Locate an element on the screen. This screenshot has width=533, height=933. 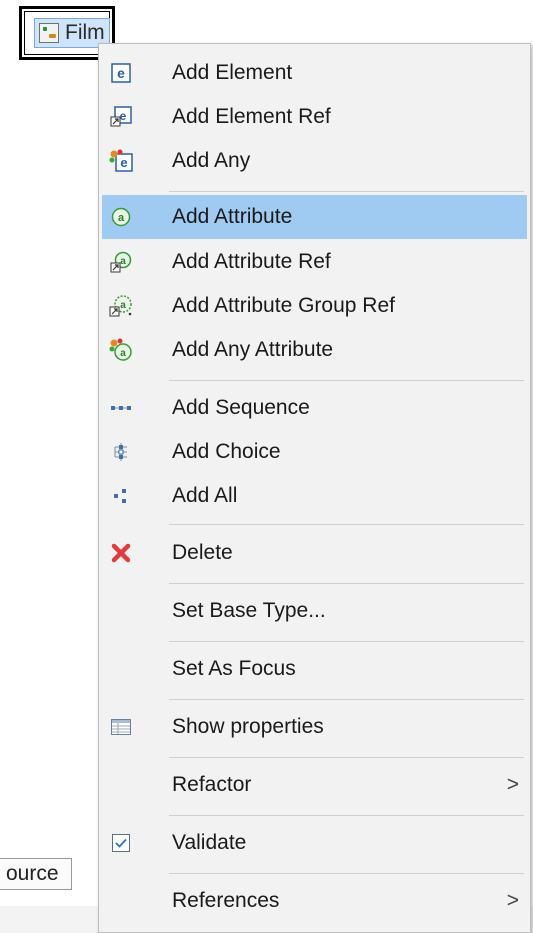
menu-item-add-attribute: a Add Attribute is located at coordinates (314, 217).